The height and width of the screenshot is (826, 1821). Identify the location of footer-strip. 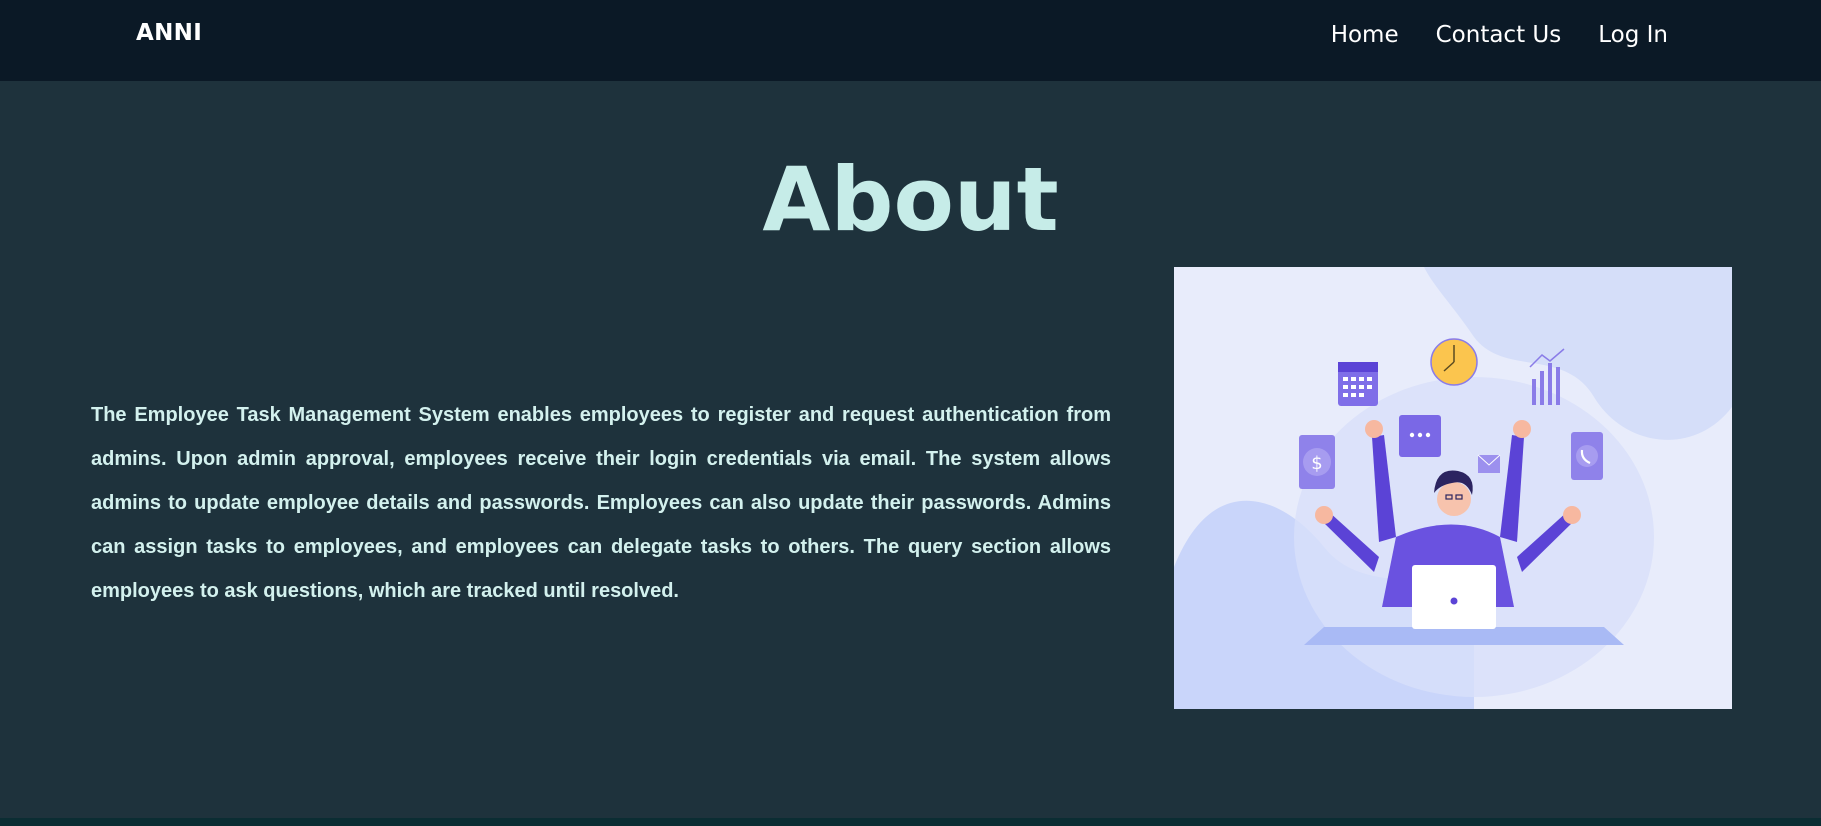
(910, 822).